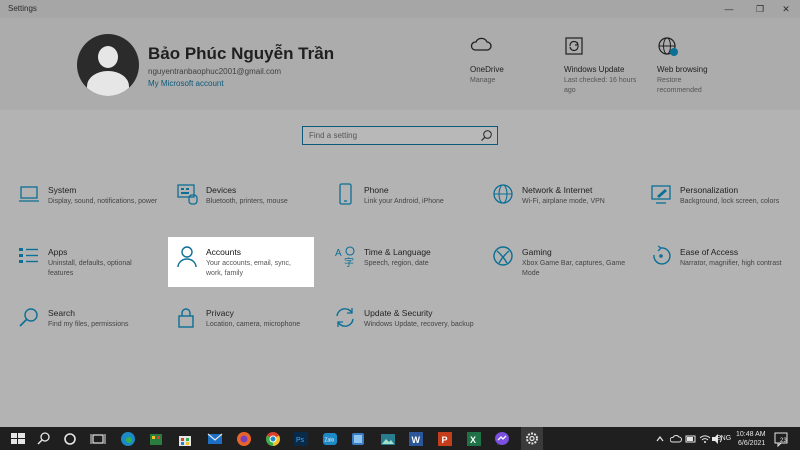  What do you see at coordinates (156, 439) in the screenshot?
I see `store-app-icon` at bounding box center [156, 439].